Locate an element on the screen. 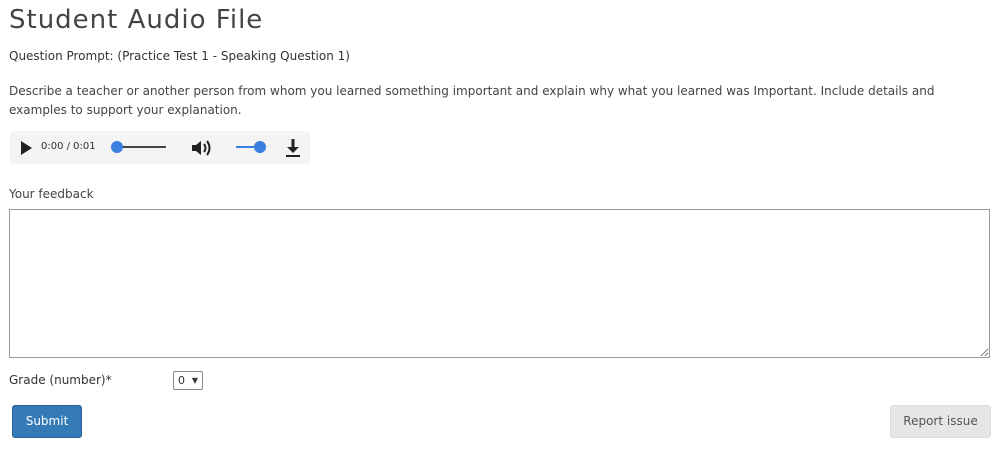  grade-select: 0 ▼ is located at coordinates (188, 380).